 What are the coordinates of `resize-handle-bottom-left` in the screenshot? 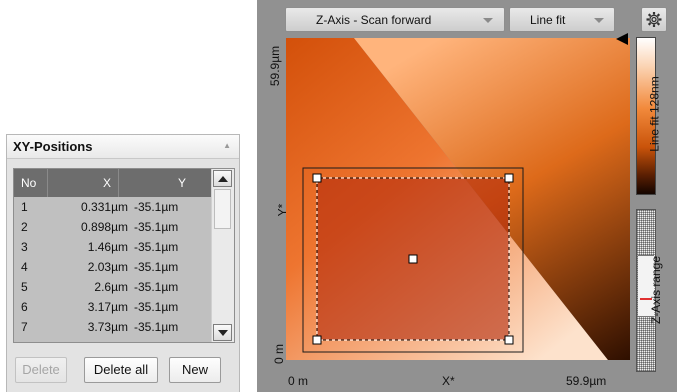 It's located at (317, 340).